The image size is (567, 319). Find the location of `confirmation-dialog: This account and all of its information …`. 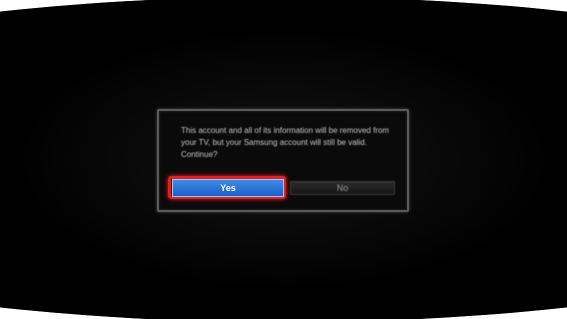

confirmation-dialog: This account and all of its information … is located at coordinates (283, 160).